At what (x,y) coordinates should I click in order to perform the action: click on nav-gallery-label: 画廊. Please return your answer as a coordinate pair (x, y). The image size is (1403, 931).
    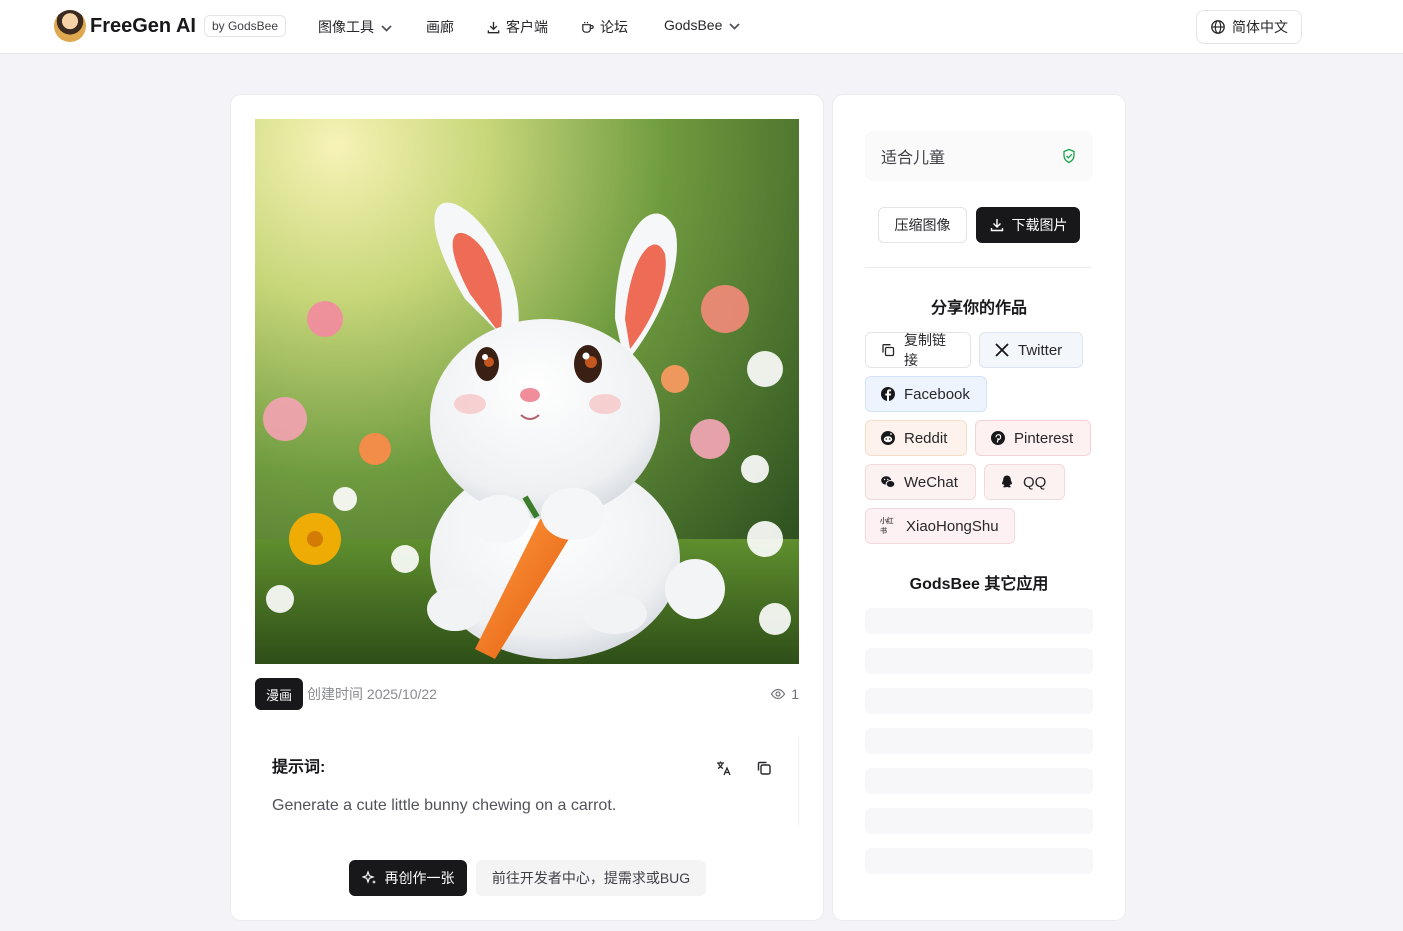
    Looking at the image, I should click on (440, 27).